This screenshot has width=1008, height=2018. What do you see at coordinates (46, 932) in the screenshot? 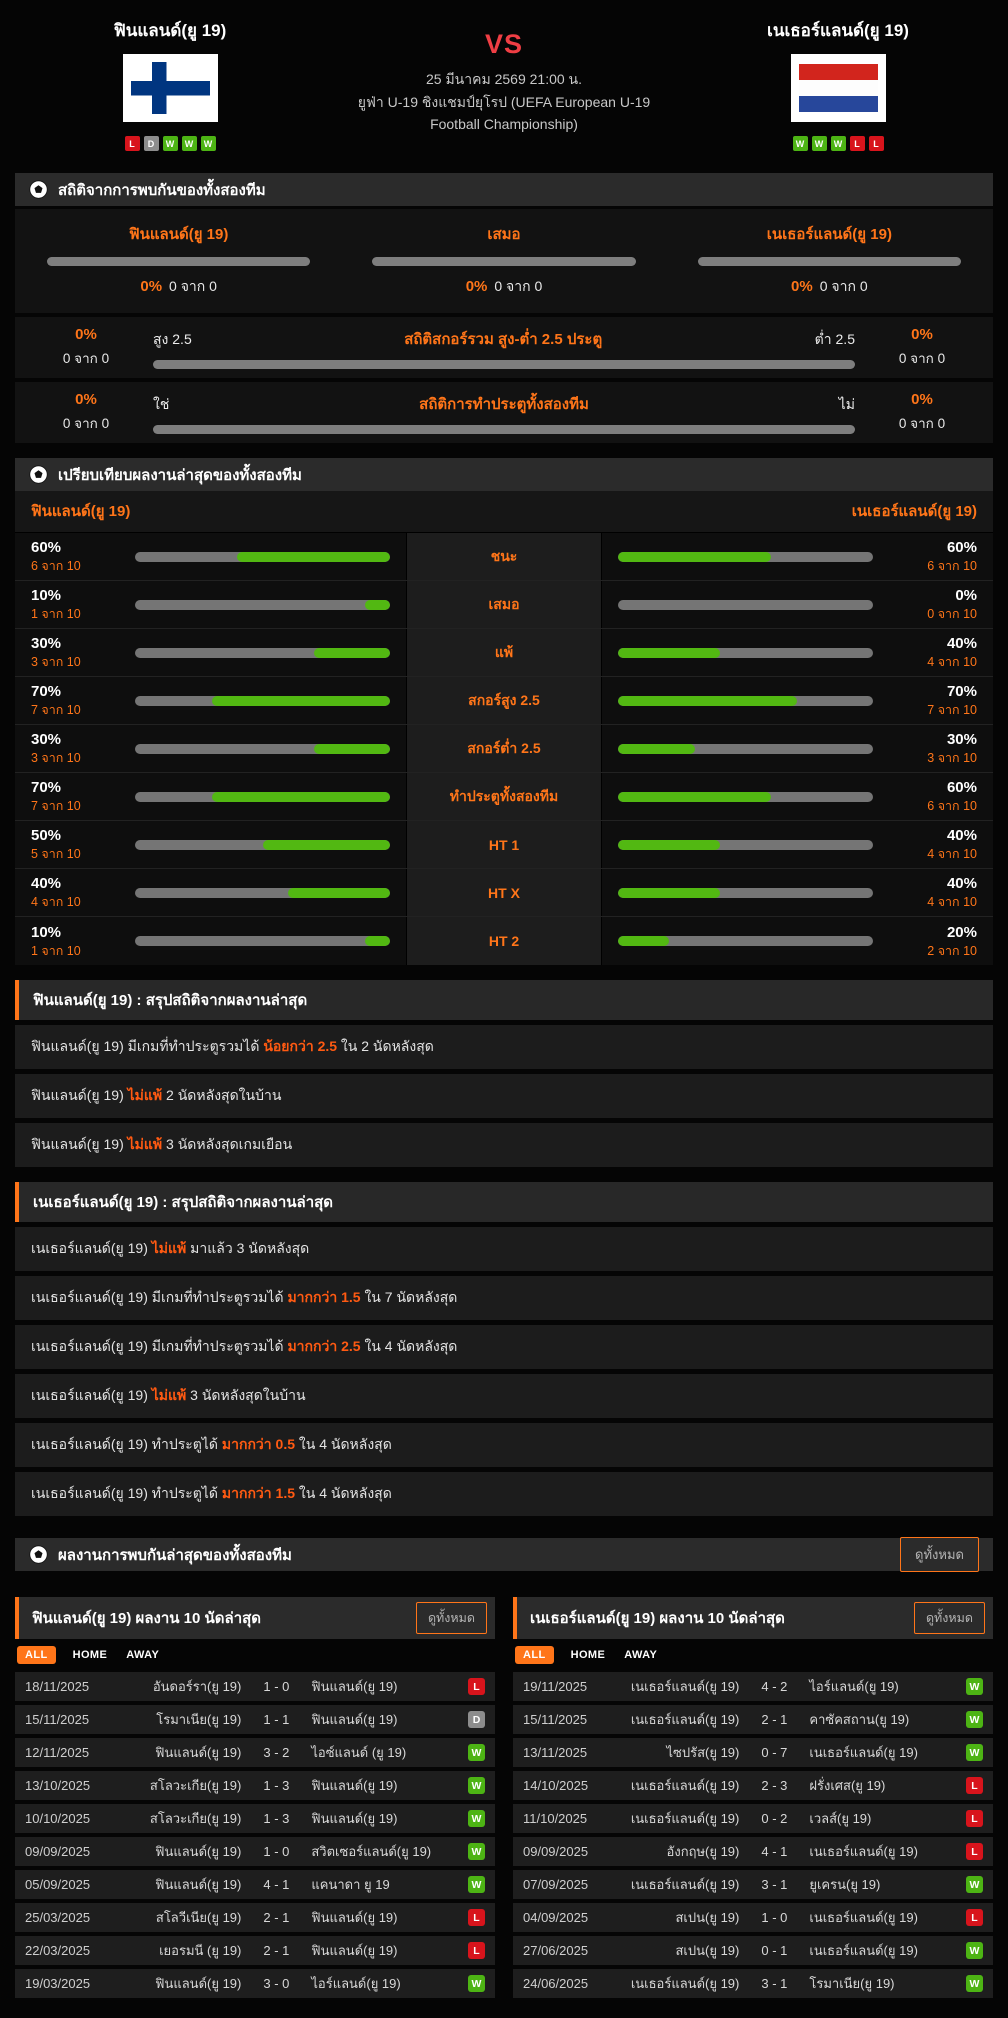
I see `comparison-home-percent: 10%` at bounding box center [46, 932].